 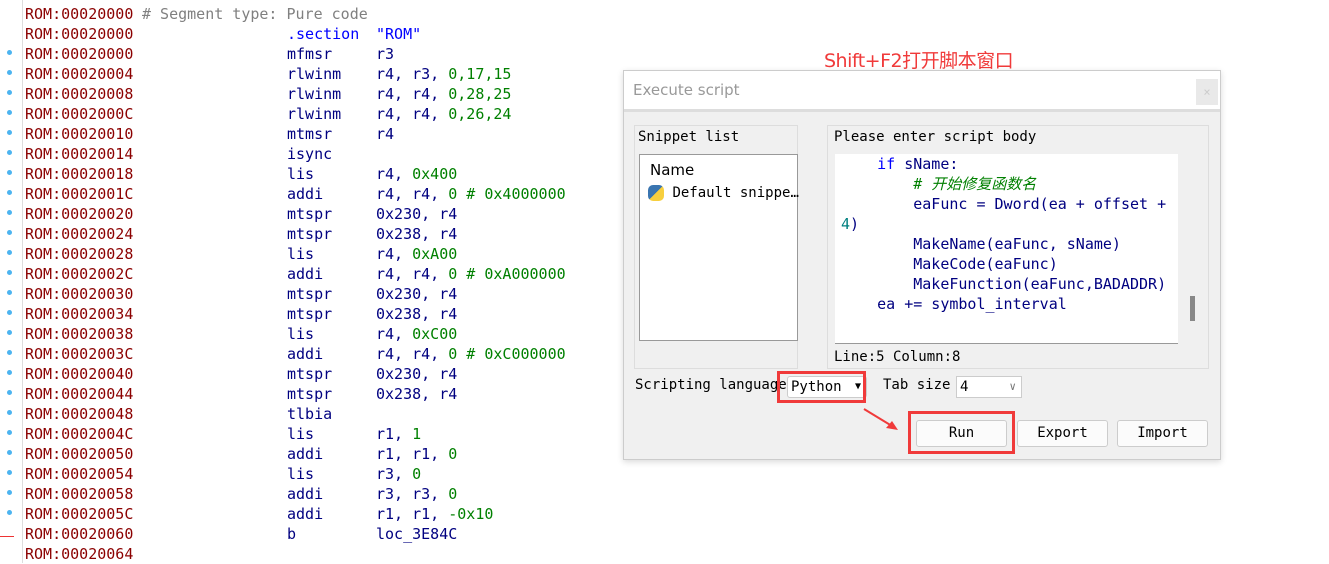 I want to click on address: ROM:0002002C, so click(x=79, y=274).